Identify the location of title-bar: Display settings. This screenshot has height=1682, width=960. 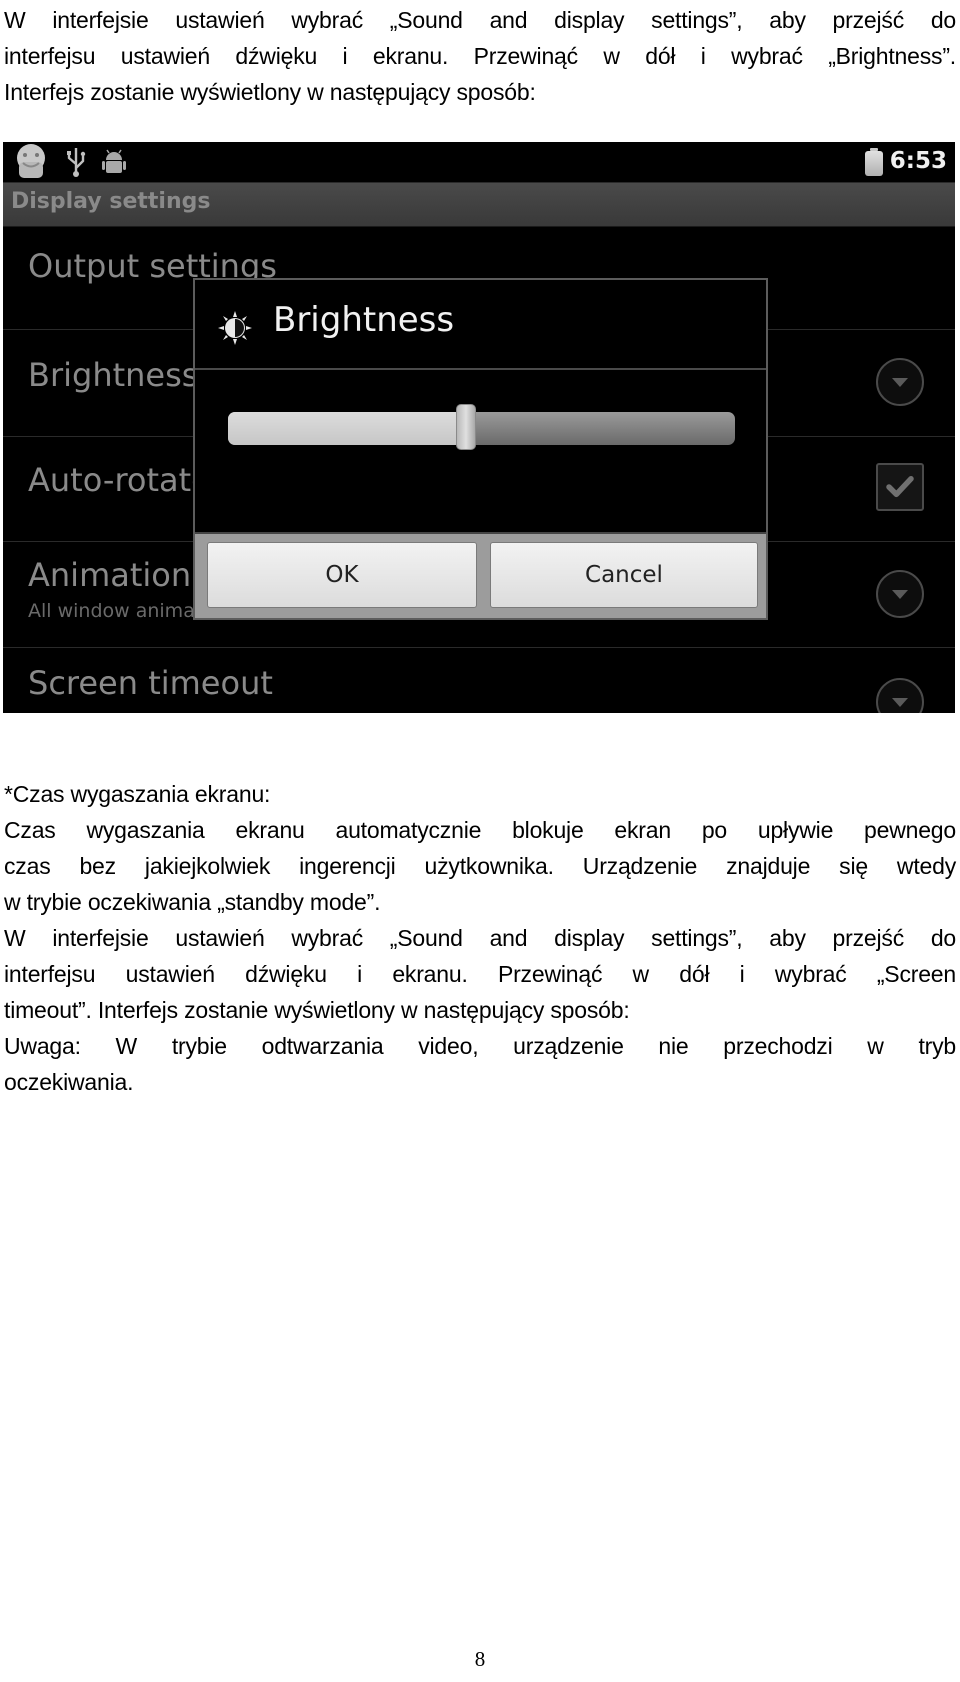
(479, 204).